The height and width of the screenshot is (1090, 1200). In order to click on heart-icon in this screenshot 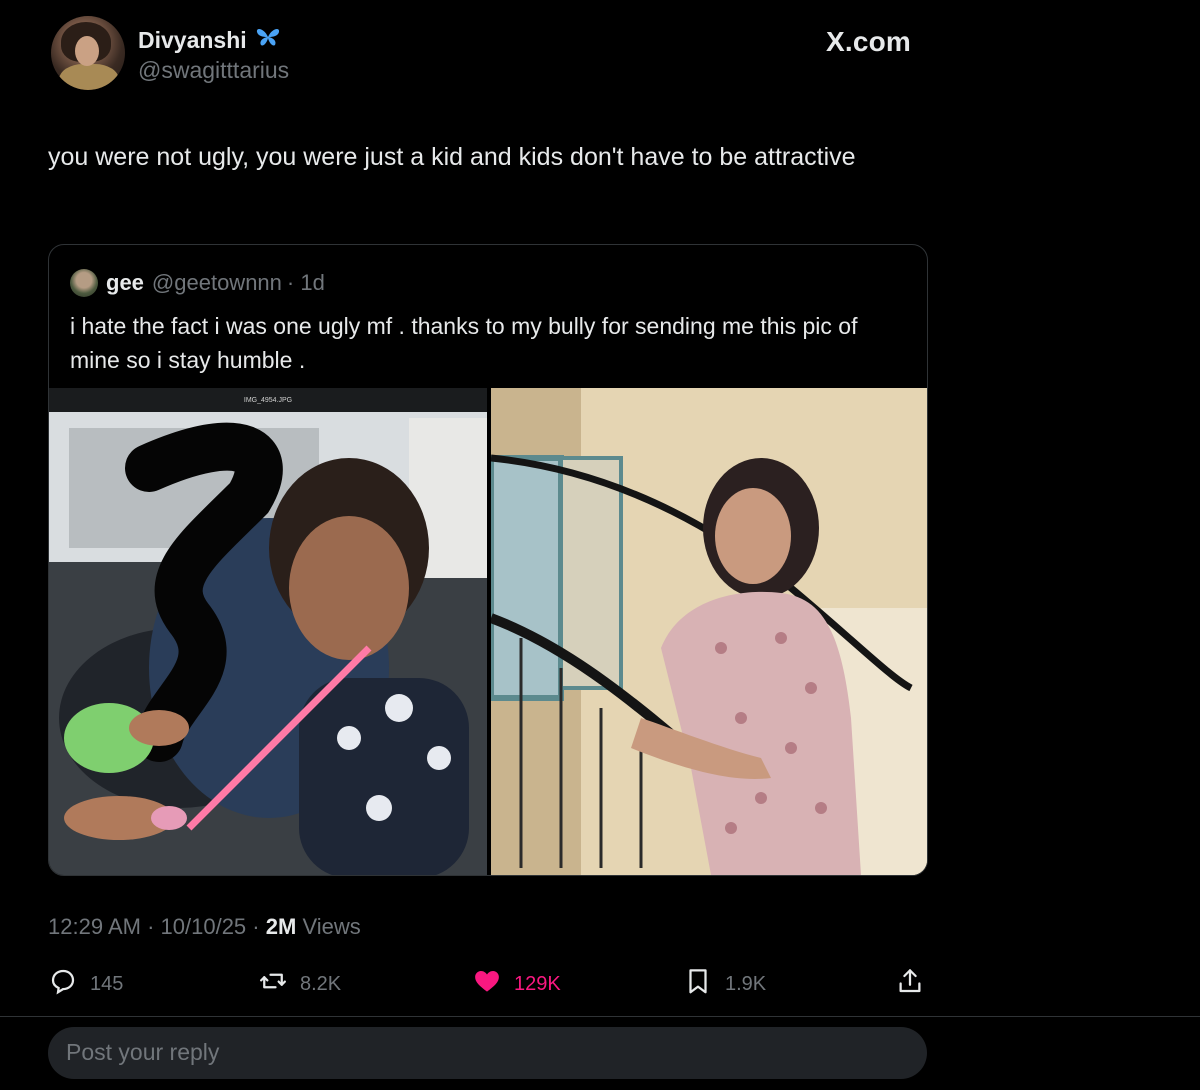, I will do `click(487, 984)`.